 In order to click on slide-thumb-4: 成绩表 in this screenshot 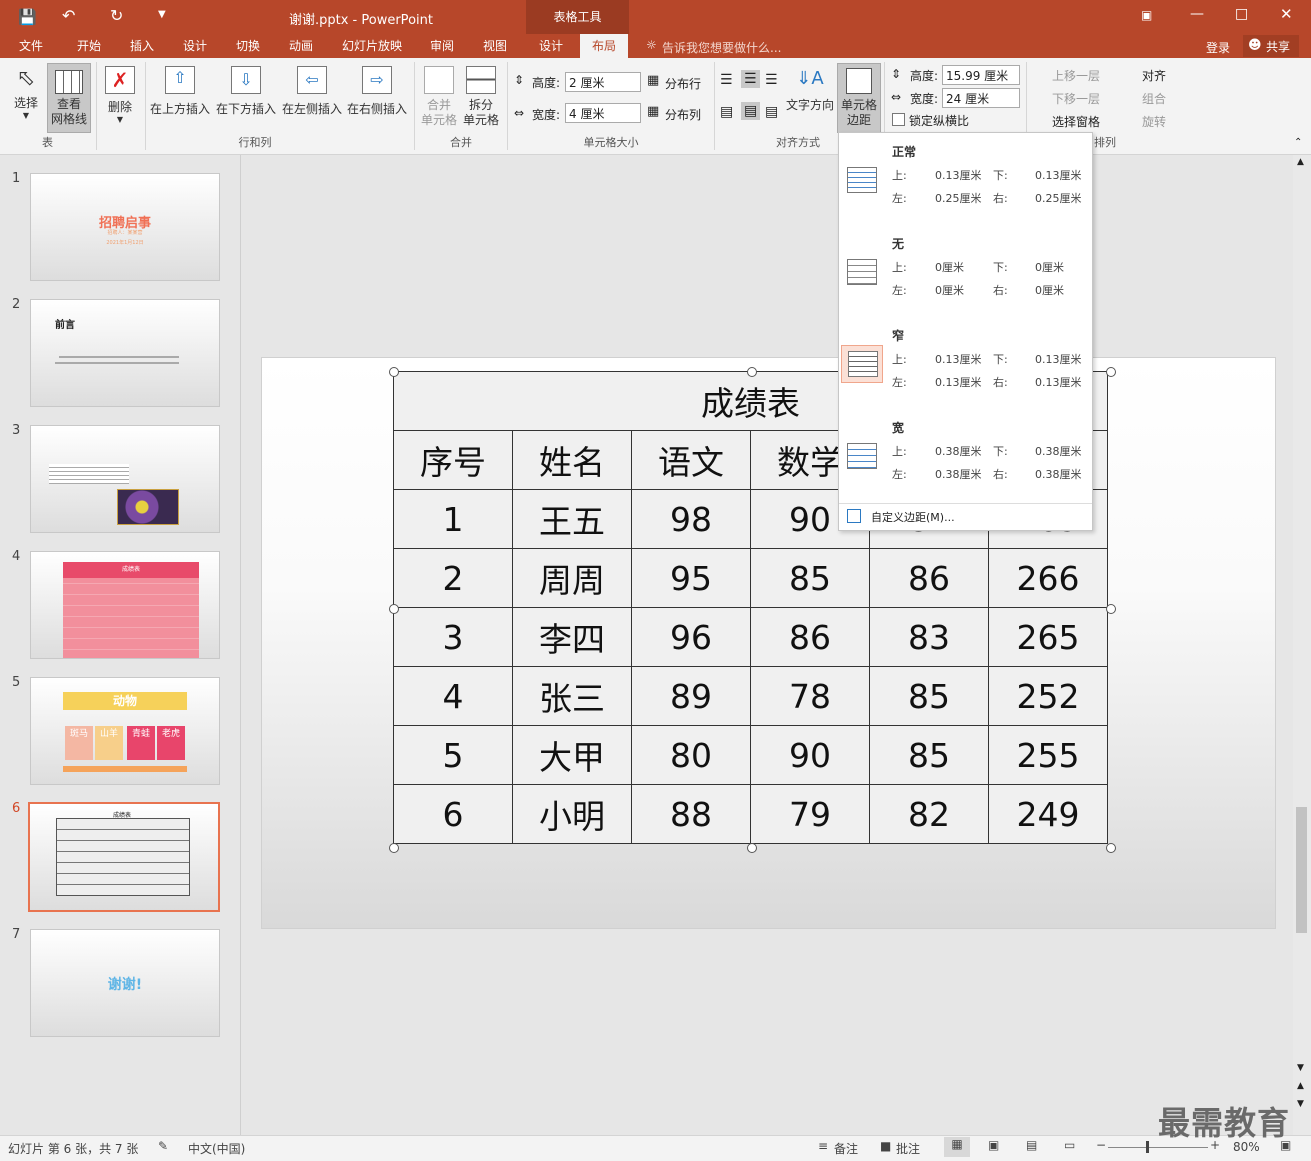, I will do `click(125, 605)`.